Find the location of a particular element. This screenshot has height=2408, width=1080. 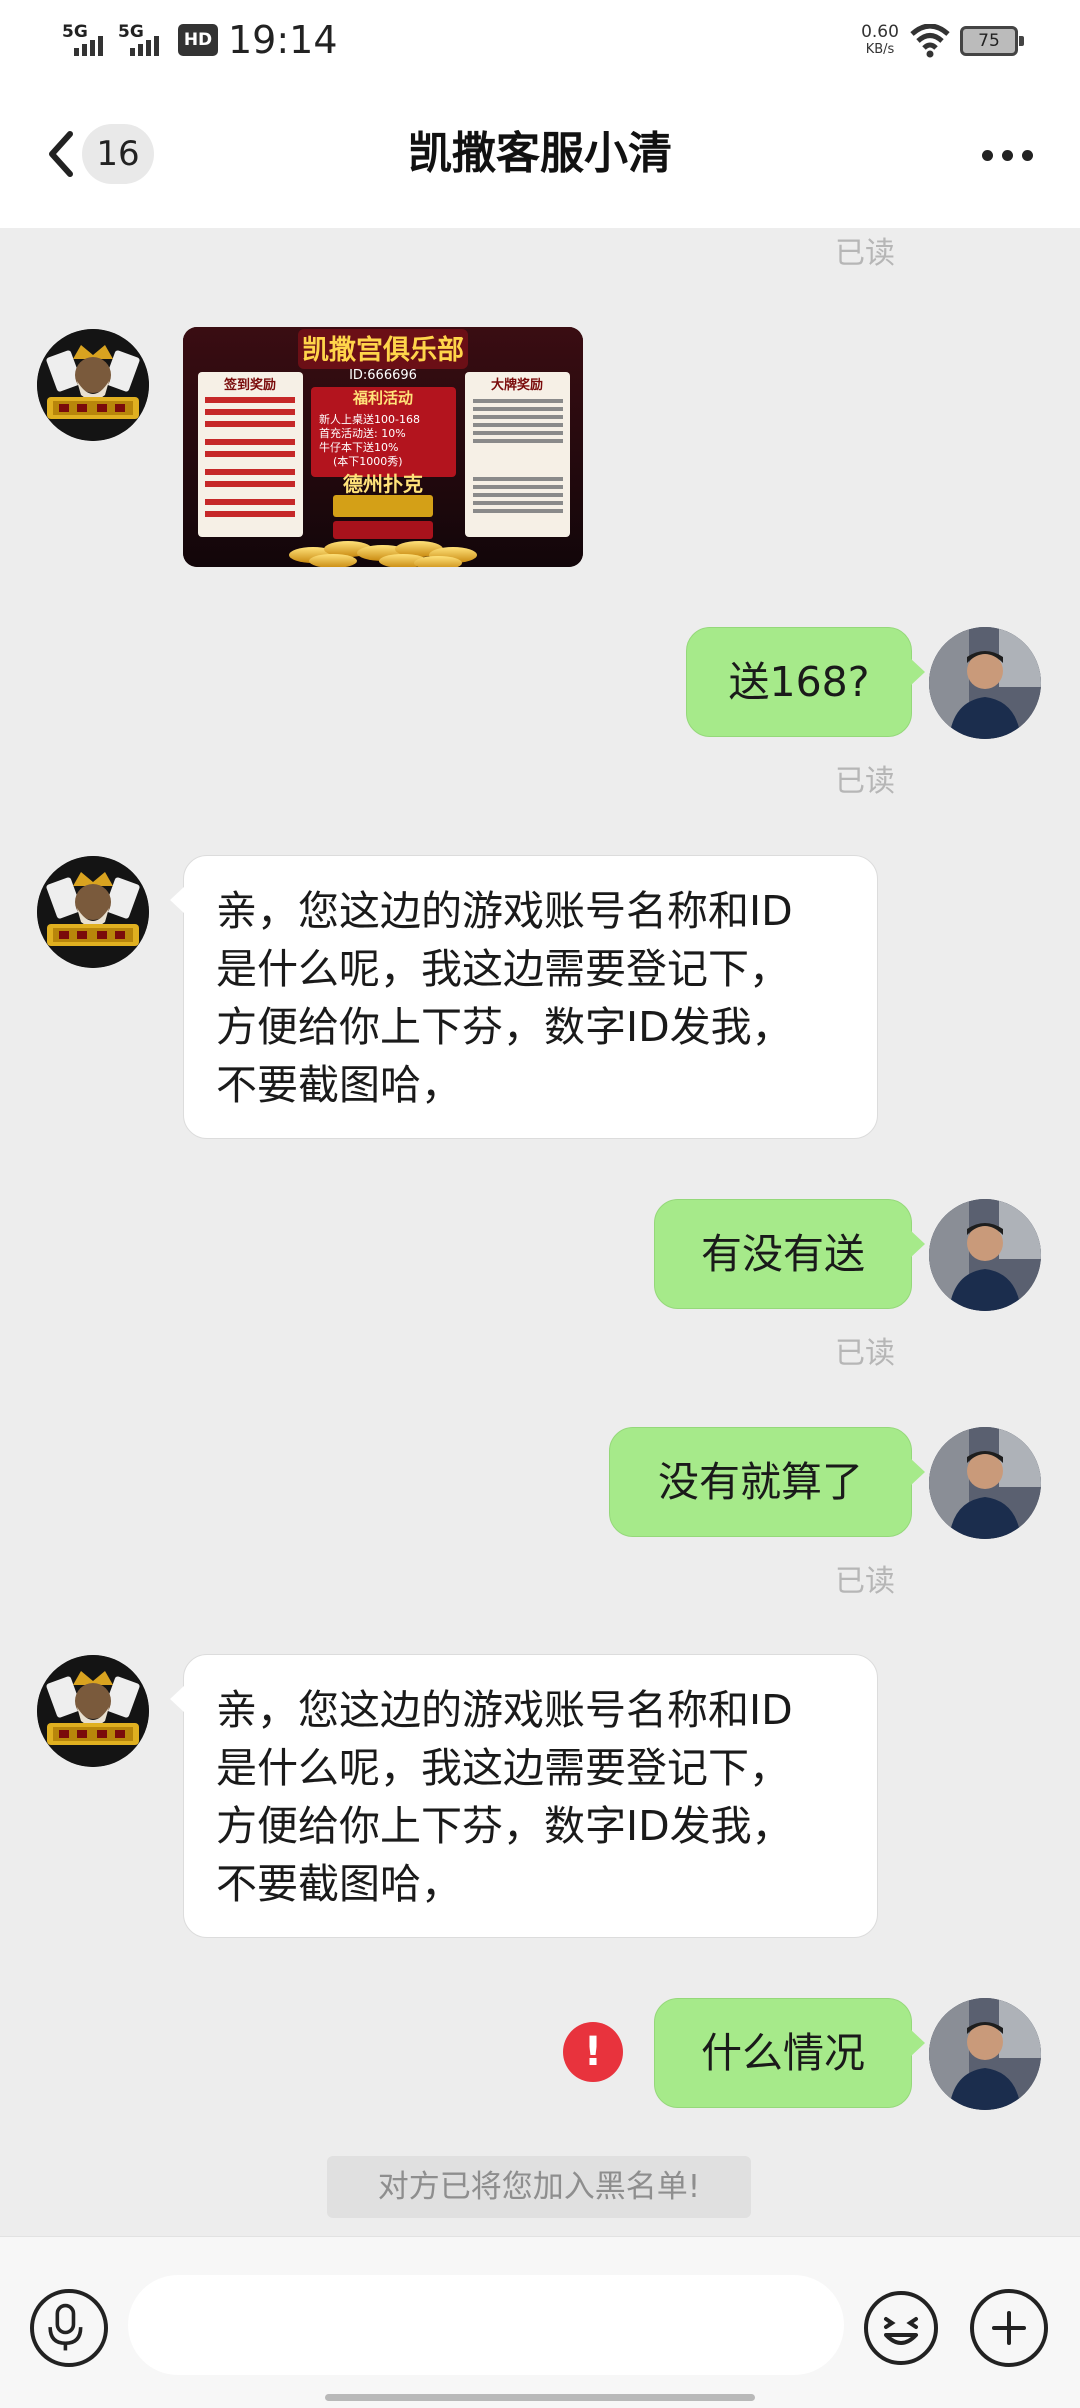

message-bubble-outgoing: 没有就算了 is located at coordinates (767, 1482).